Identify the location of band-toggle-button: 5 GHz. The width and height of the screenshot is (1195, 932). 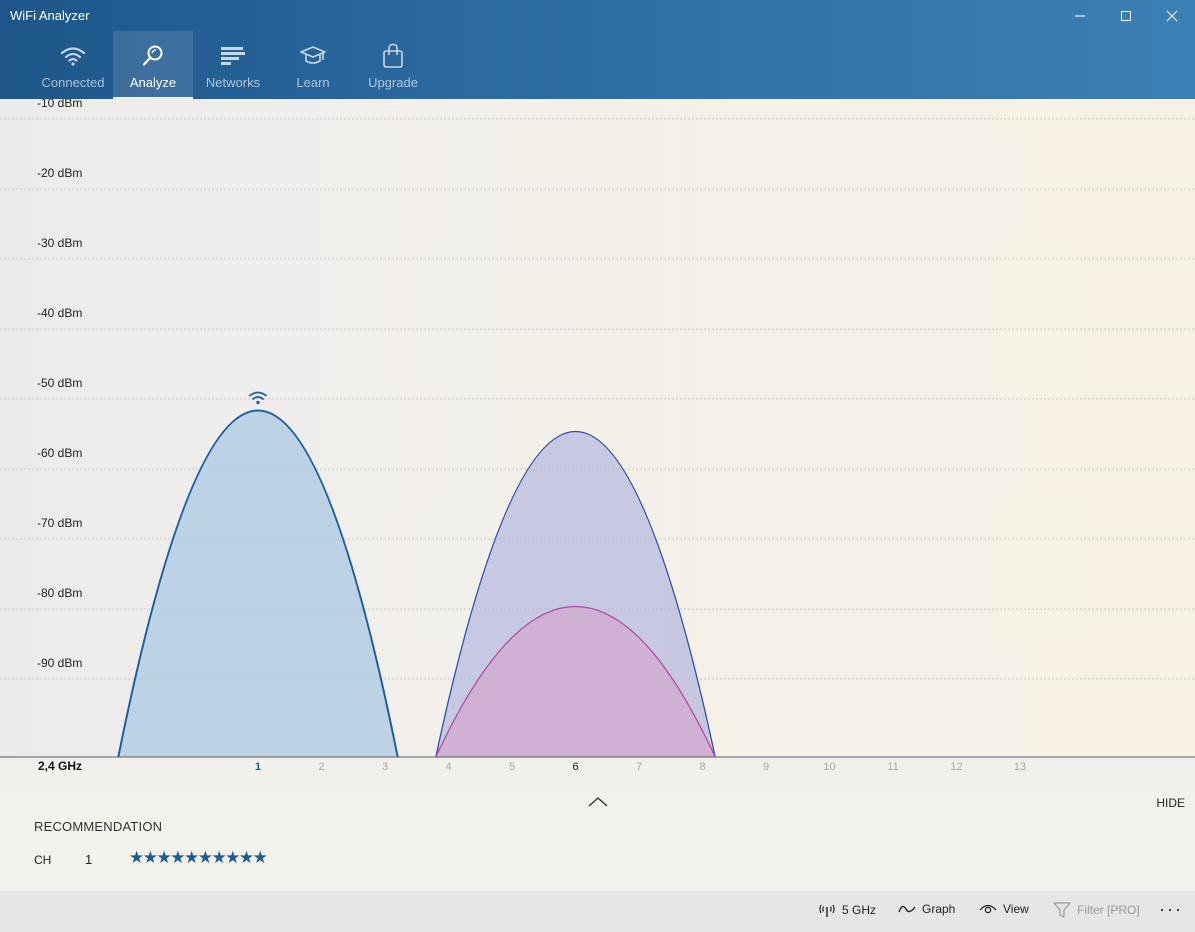
(847, 910).